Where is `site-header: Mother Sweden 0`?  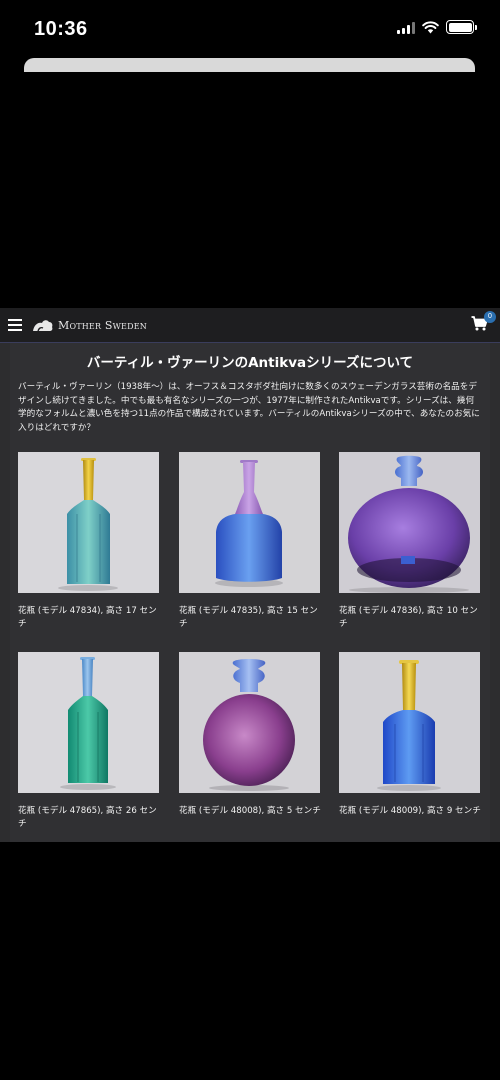 site-header: Mother Sweden 0 is located at coordinates (250, 325).